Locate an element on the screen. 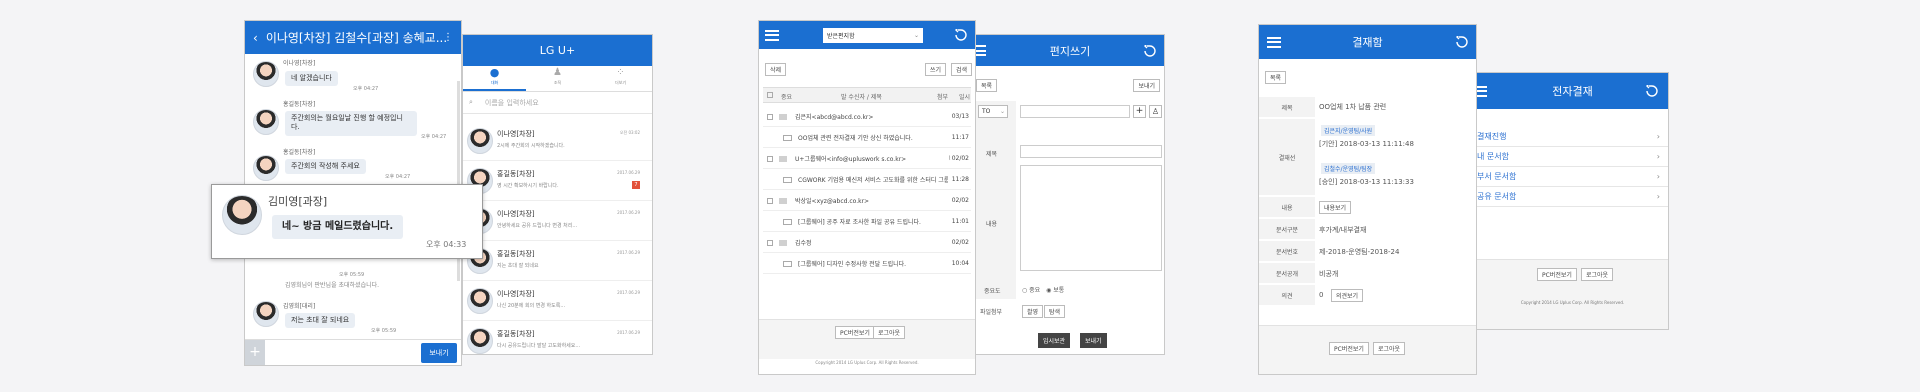 Image resolution: width=1920 pixels, height=392 pixels. importance-label: 중요도 is located at coordinates (992, 291).